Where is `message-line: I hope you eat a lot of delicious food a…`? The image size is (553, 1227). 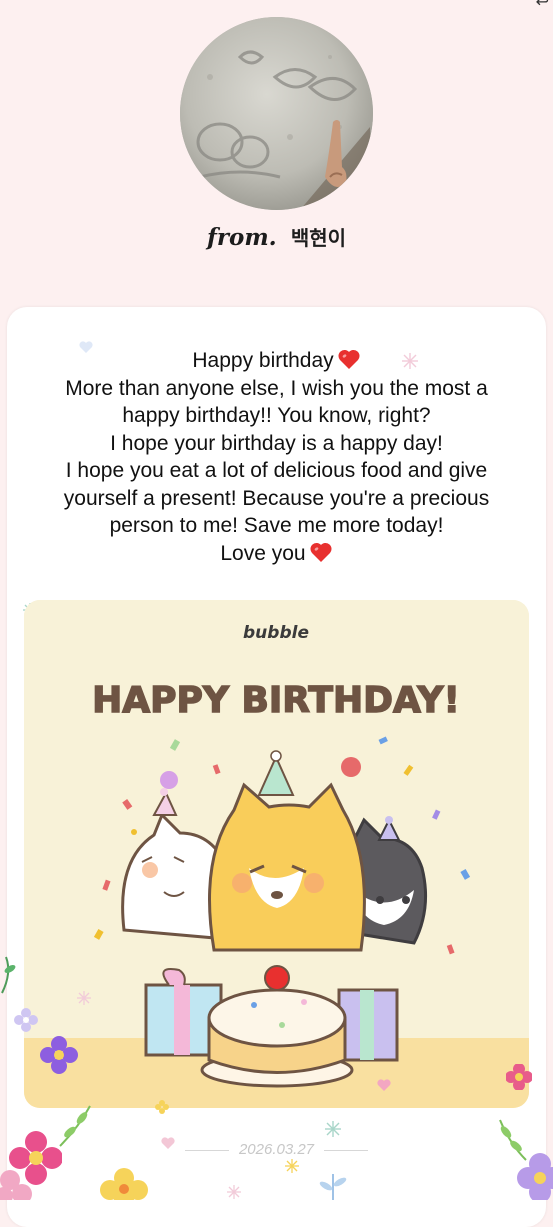 message-line: I hope you eat a lot of delicious food a… is located at coordinates (276, 470).